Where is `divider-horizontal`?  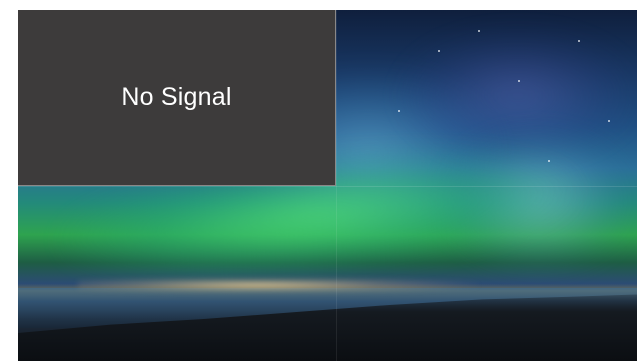
divider-horizontal is located at coordinates (327, 186).